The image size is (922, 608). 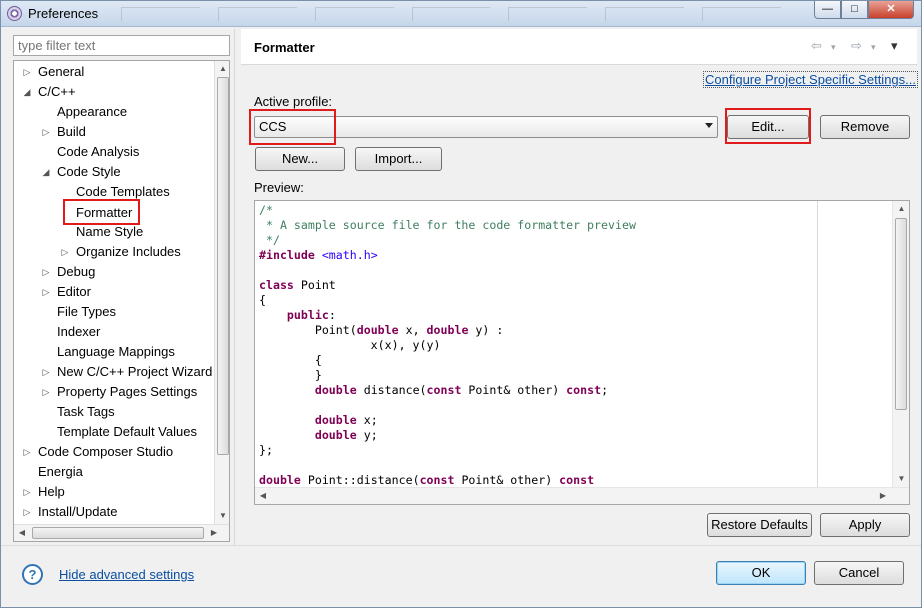 I want to click on tree-item: Install/Update, so click(x=78, y=512).